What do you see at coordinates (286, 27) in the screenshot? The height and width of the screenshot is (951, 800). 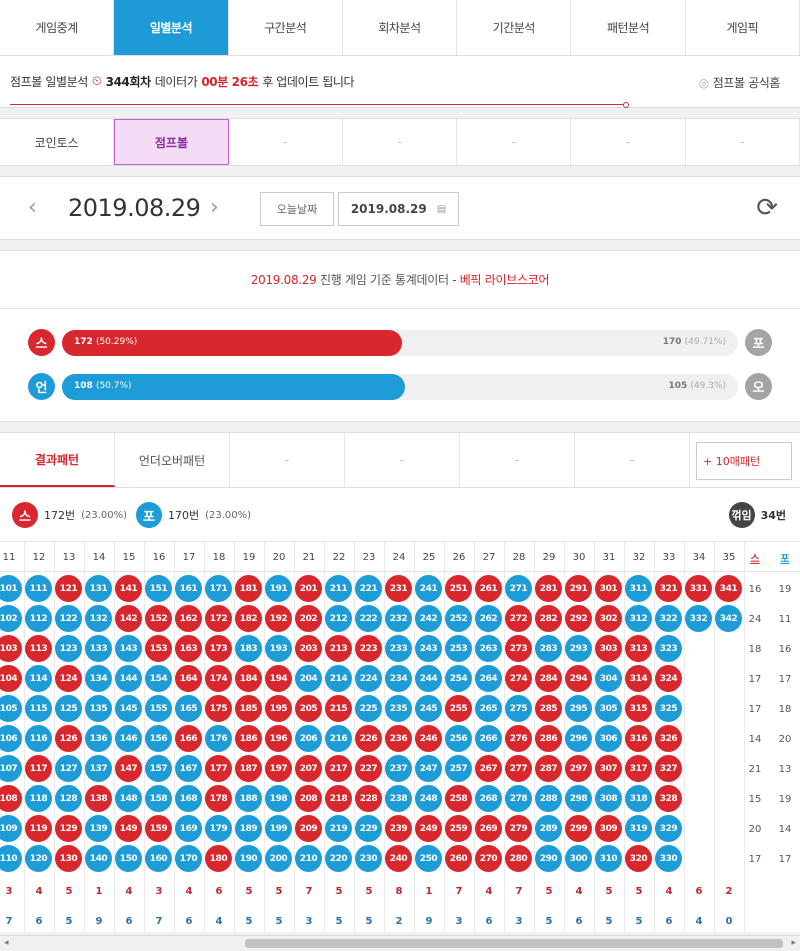 I see `nav-tab-2: 구간분석` at bounding box center [286, 27].